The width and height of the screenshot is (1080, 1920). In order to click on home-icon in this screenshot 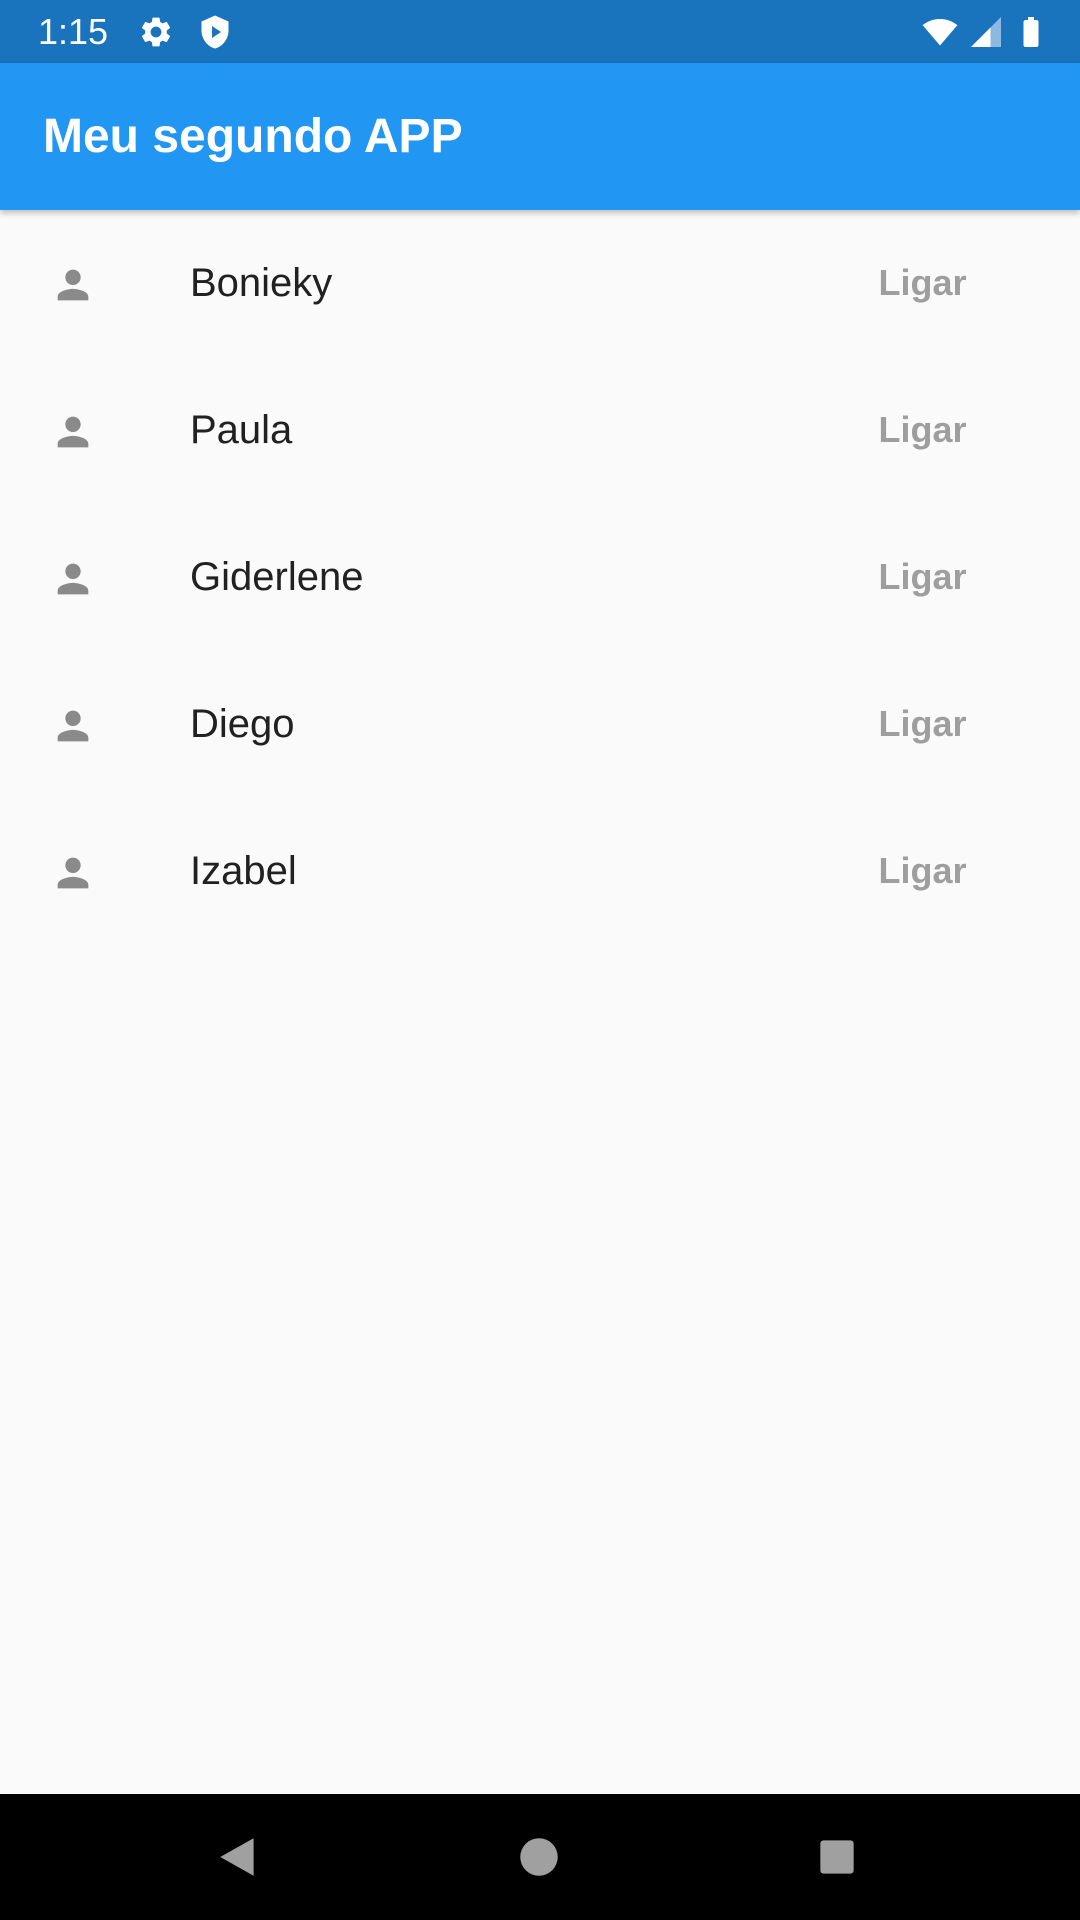, I will do `click(539, 1857)`.